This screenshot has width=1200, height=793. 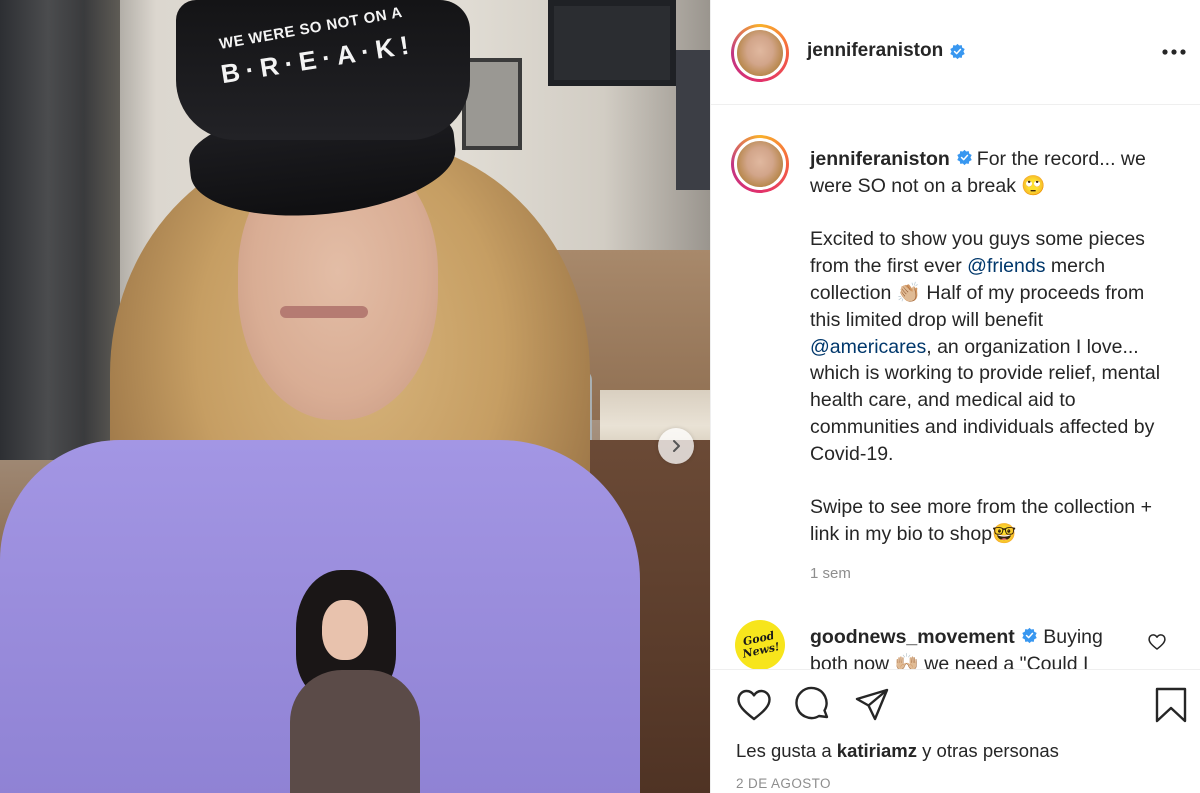 What do you see at coordinates (988, 750) in the screenshot?
I see `likes-suffix: y otras personas` at bounding box center [988, 750].